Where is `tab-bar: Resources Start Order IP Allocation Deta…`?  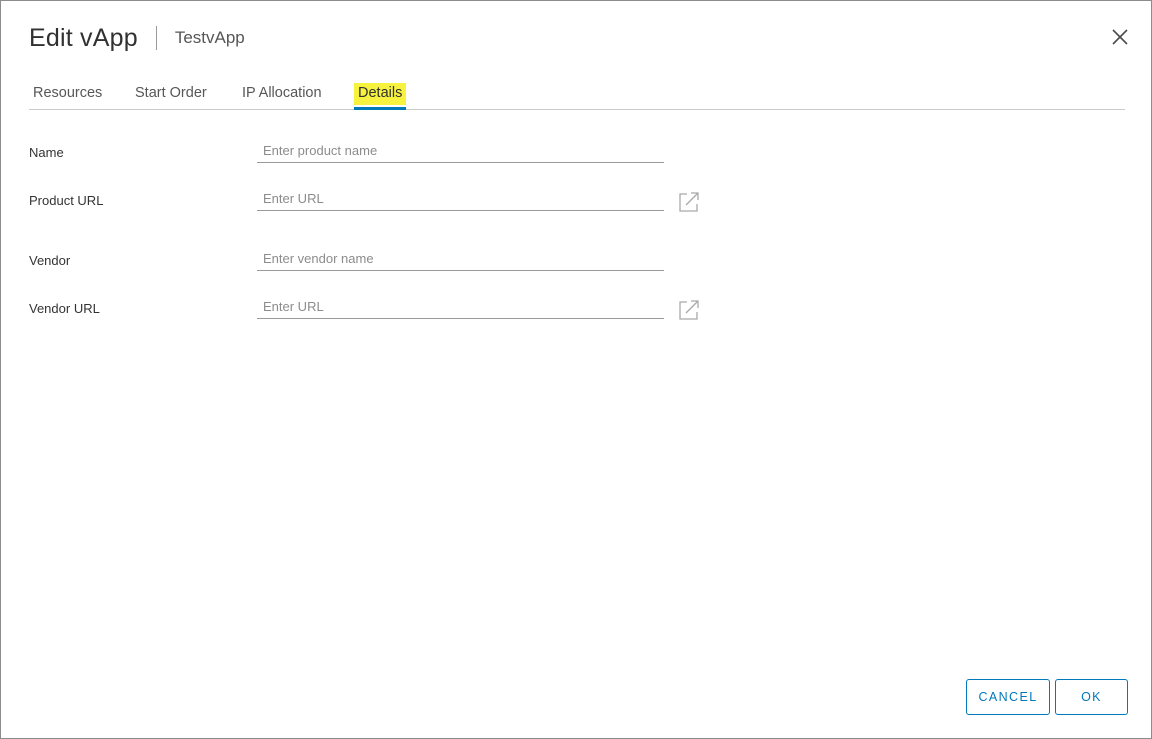 tab-bar: Resources Start Order IP Allocation Deta… is located at coordinates (577, 94).